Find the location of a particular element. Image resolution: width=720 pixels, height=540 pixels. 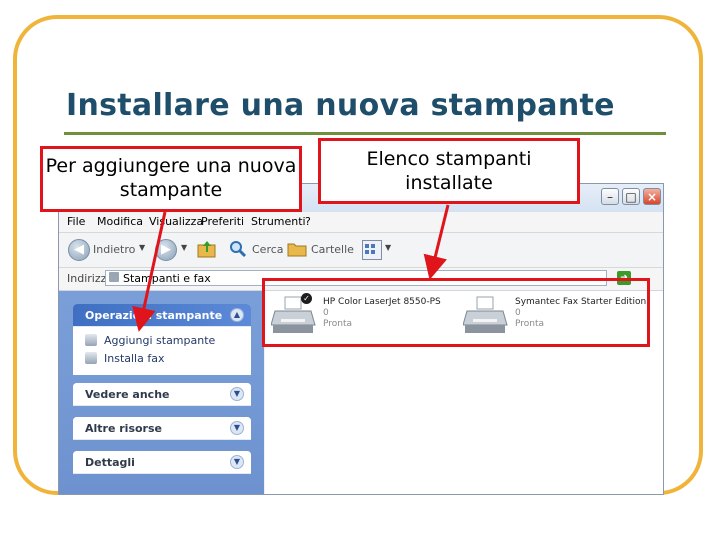

arrow-to-printer-list is located at coordinates (436, 242).